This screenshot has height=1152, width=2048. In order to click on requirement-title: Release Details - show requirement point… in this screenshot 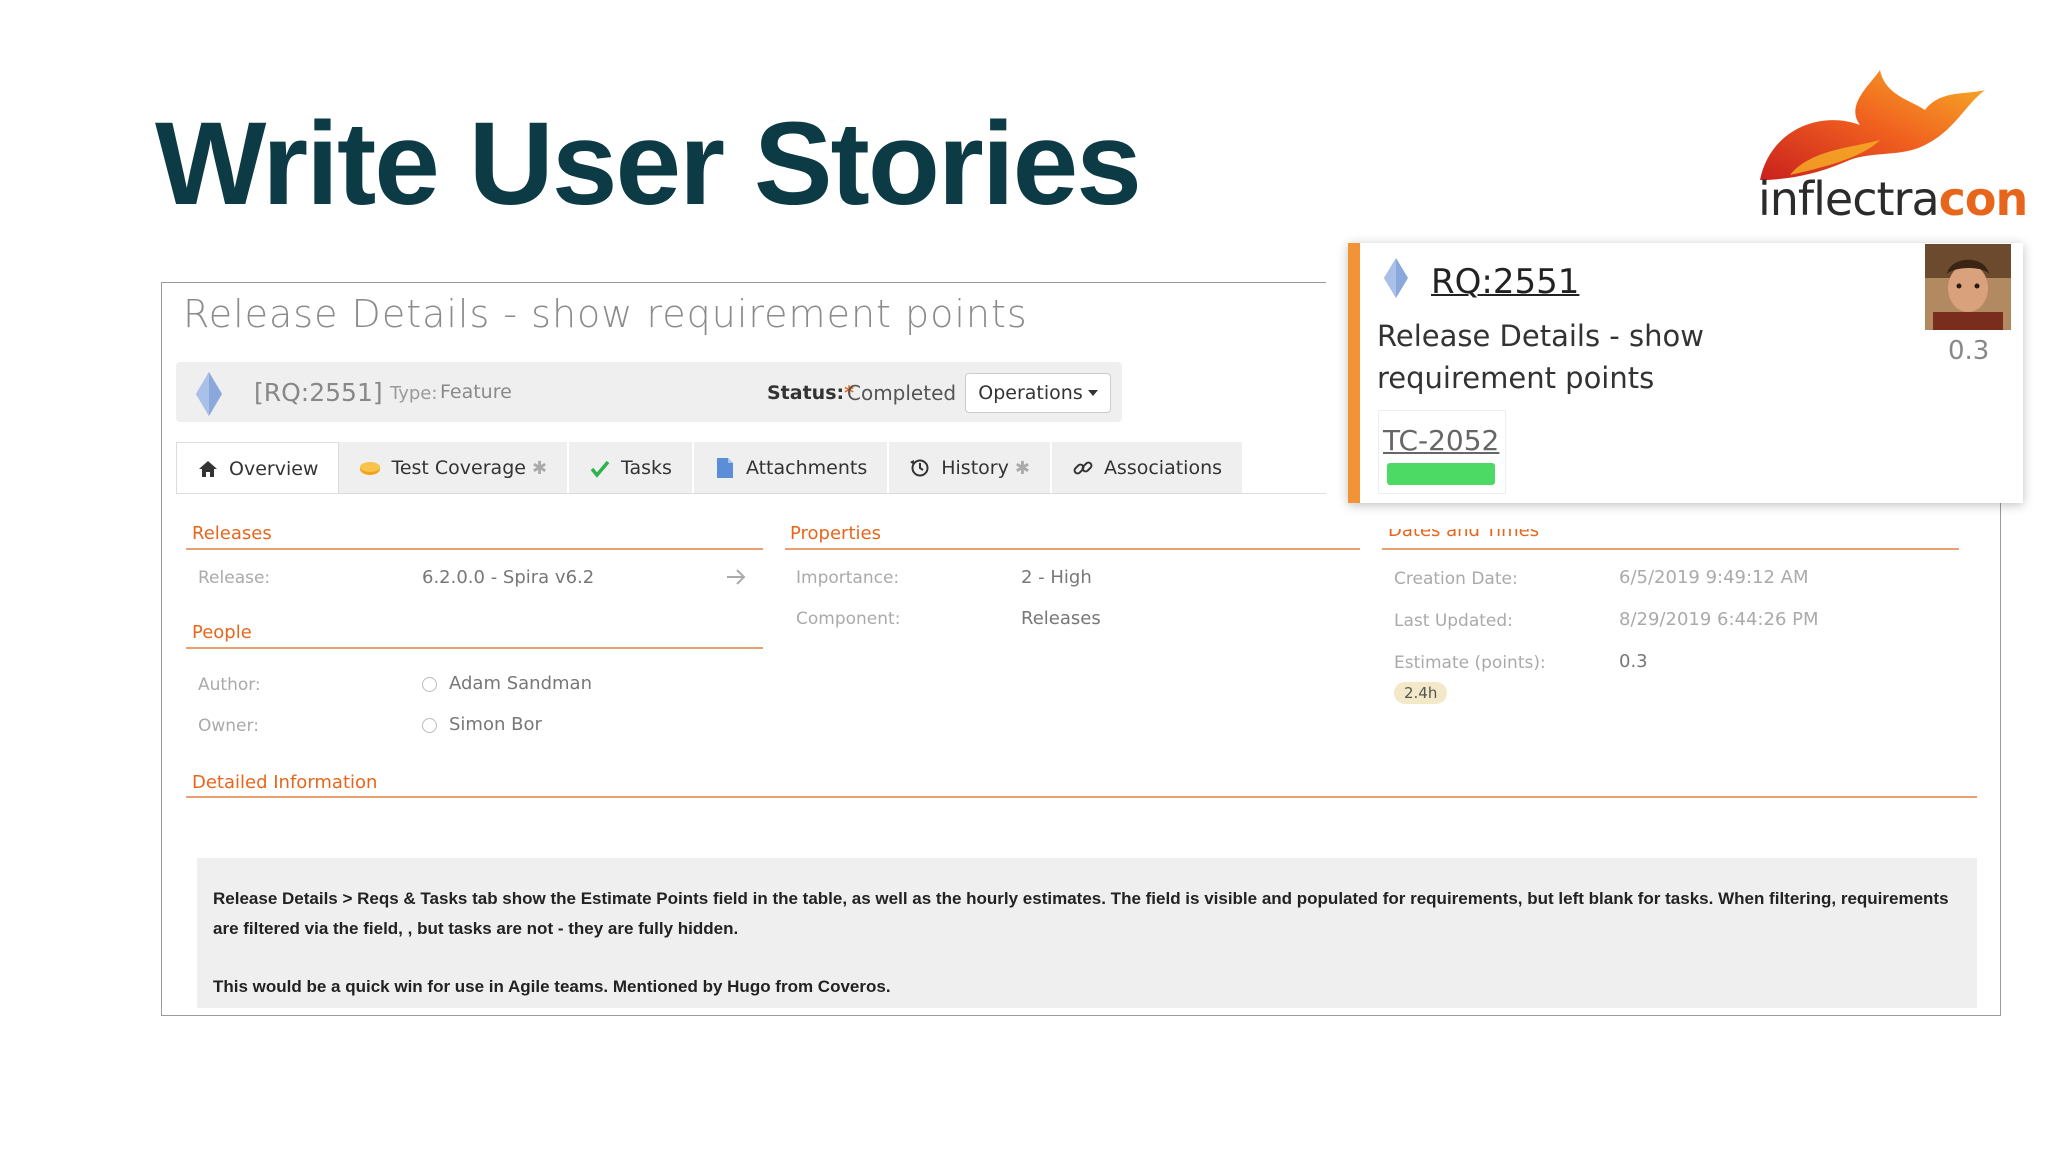, I will do `click(605, 314)`.